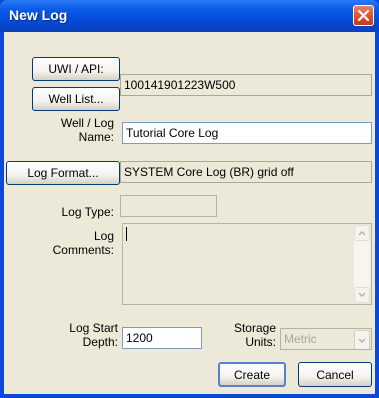 The width and height of the screenshot is (379, 398). Describe the element at coordinates (189, 16) in the screenshot. I see `title-bar: New Log` at that location.